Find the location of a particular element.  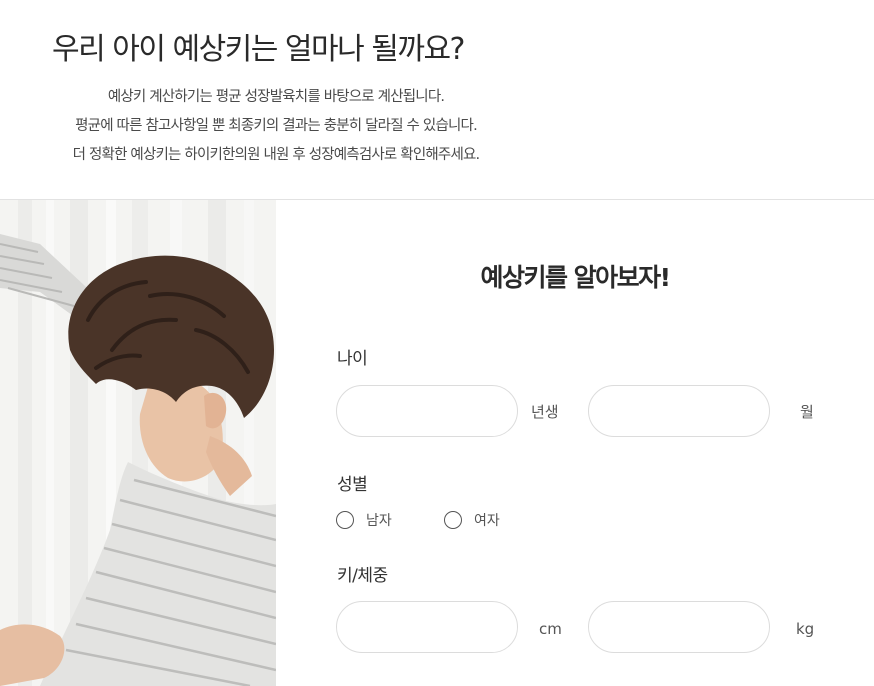

height-unit: cm is located at coordinates (550, 629).